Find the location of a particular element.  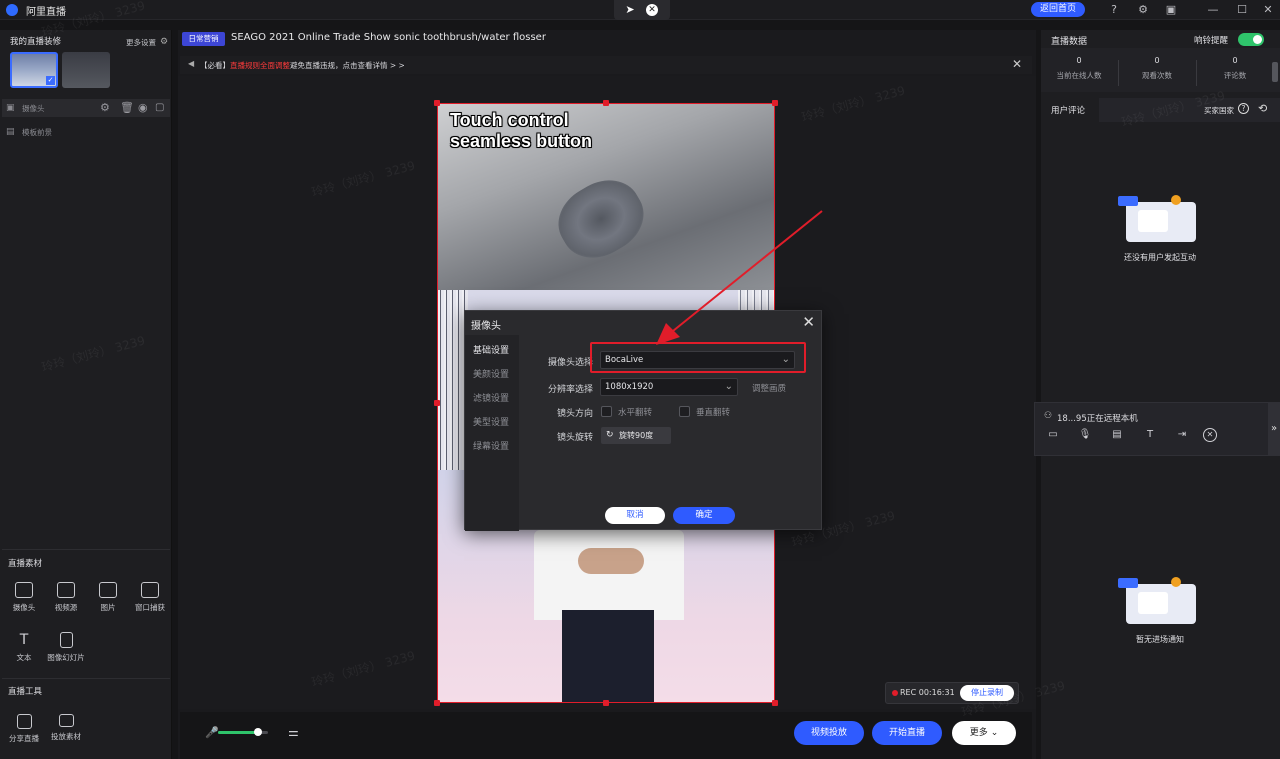

chevron-down-icon: ⌄ is located at coordinates (994, 733).